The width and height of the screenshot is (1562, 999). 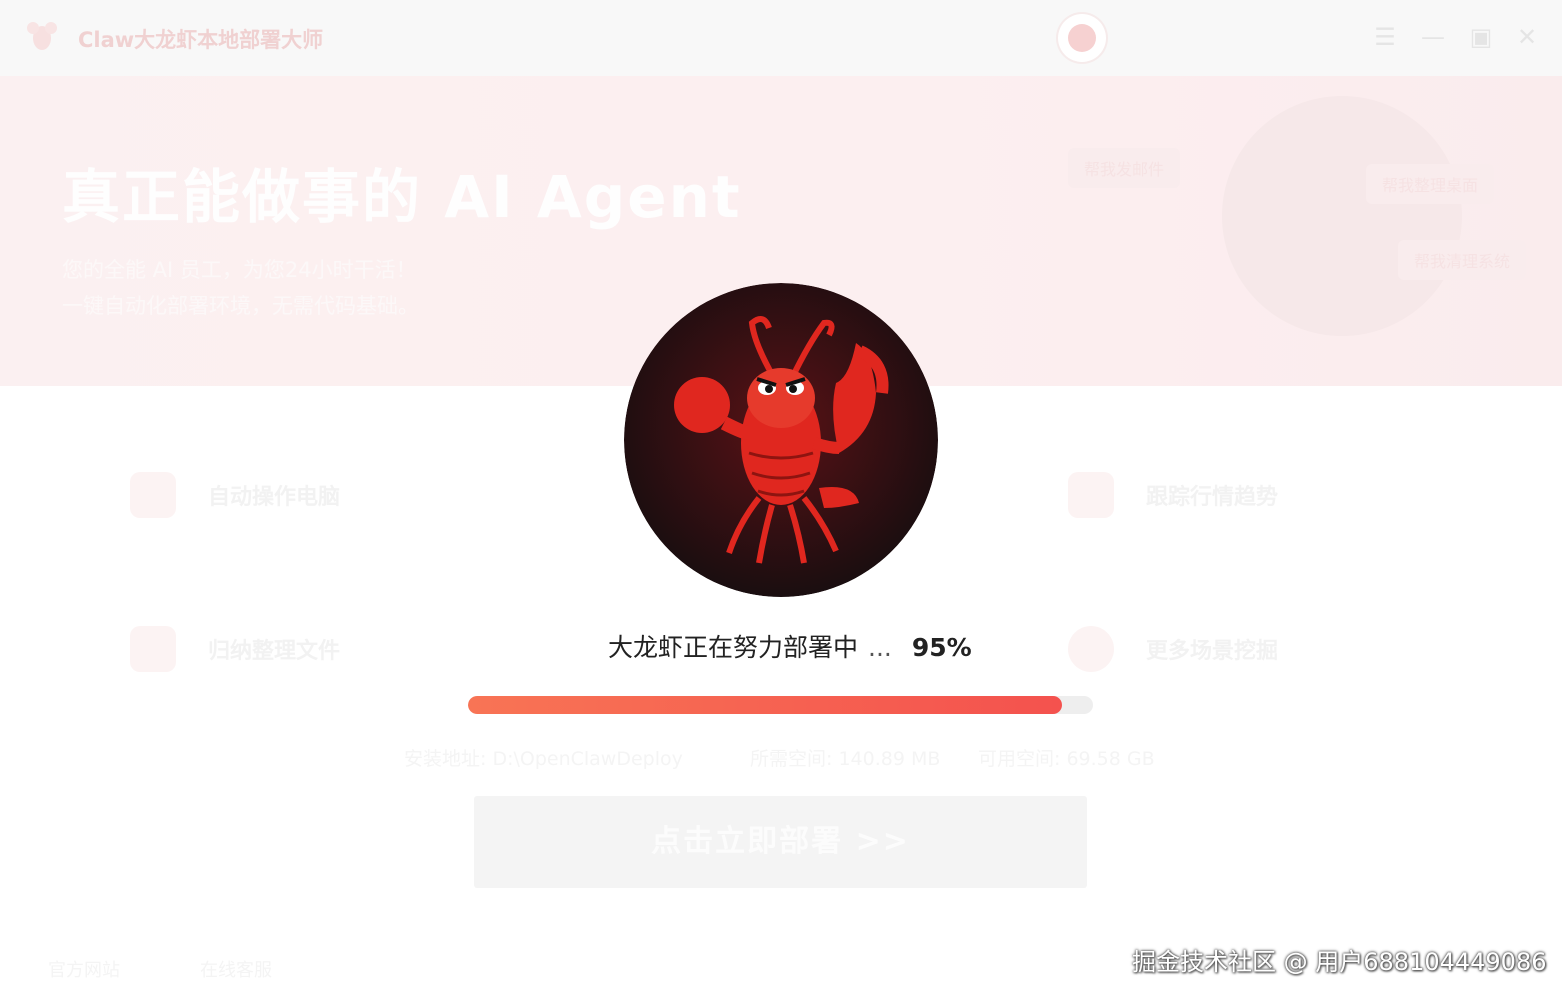 I want to click on deploy-status-text: 大龙虾正在努力部署中, so click(x=733, y=647).